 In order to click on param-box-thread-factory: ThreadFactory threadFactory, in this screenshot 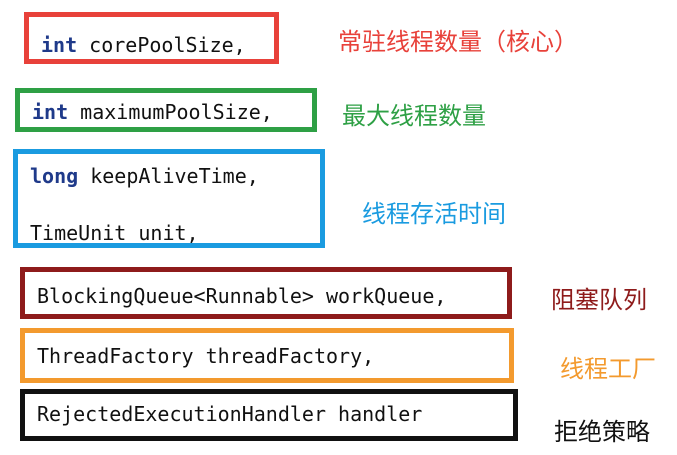, I will do `click(267, 355)`.